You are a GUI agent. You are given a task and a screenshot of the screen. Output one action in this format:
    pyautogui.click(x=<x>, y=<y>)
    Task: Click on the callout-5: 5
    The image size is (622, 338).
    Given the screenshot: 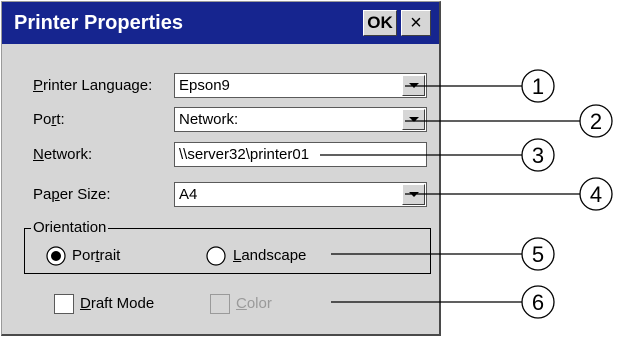 What is the action you would take?
    pyautogui.click(x=443, y=254)
    